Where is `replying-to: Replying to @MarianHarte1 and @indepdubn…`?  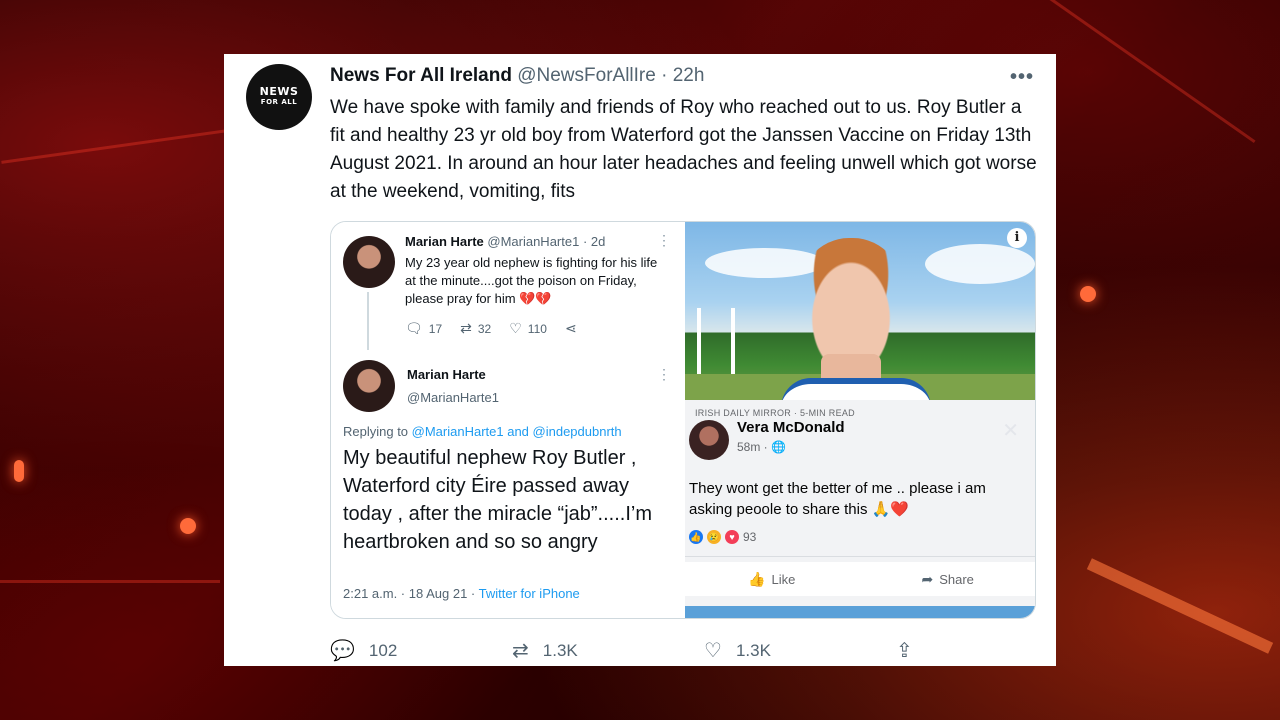
replying-to: Replying to @MarianHarte1 and @indepdubn… is located at coordinates (482, 431).